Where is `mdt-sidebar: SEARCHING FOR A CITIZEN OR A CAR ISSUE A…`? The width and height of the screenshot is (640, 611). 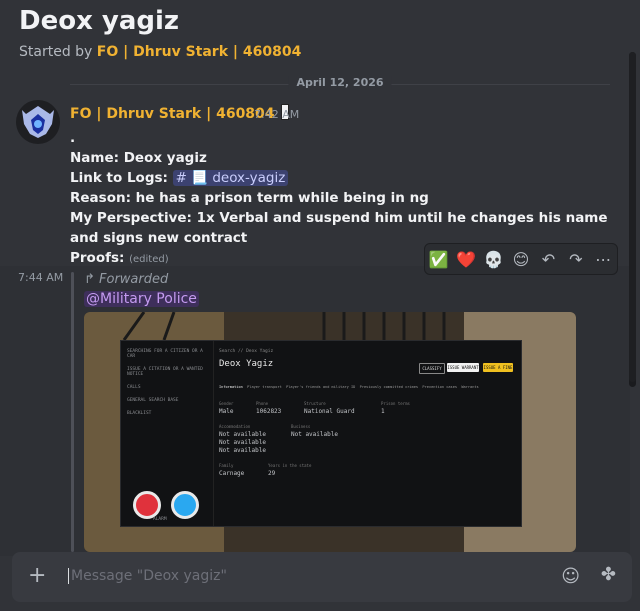 mdt-sidebar: SEARCHING FOR A CITIZEN OR A CAR ISSUE A… is located at coordinates (167, 433).